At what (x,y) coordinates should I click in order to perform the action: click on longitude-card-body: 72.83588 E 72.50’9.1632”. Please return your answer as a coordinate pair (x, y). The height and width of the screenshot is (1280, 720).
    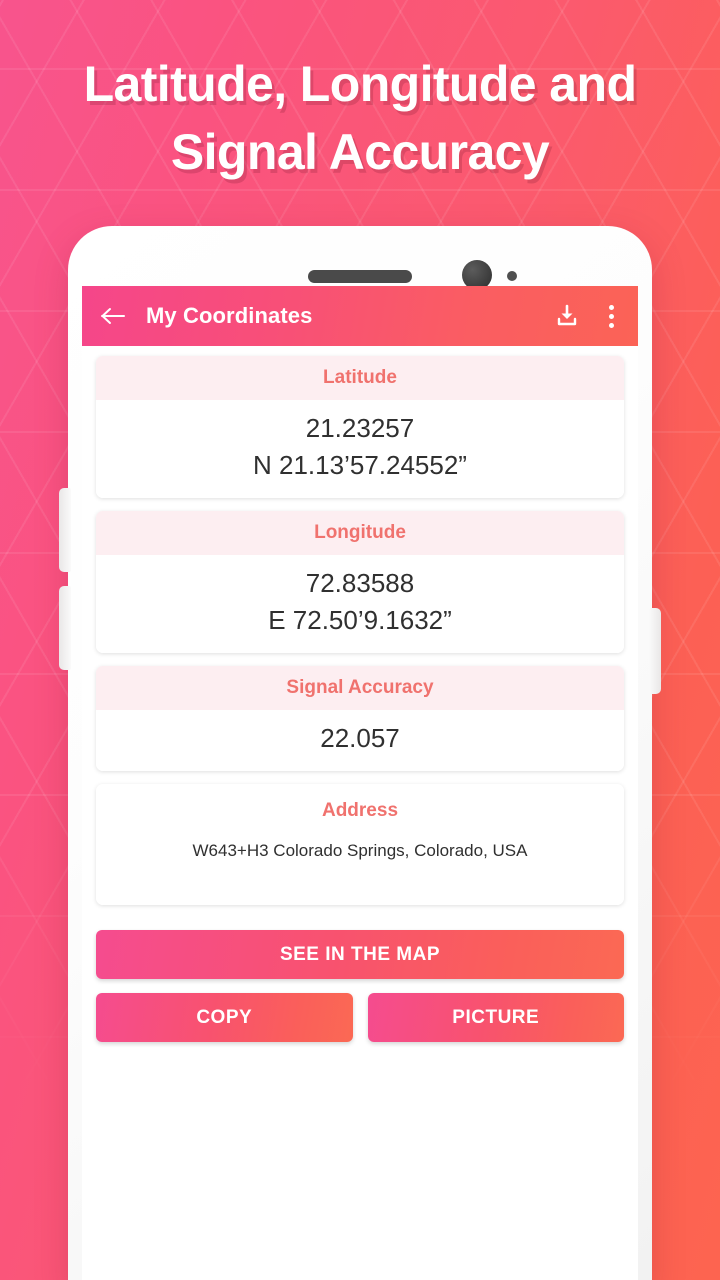
    Looking at the image, I should click on (360, 603).